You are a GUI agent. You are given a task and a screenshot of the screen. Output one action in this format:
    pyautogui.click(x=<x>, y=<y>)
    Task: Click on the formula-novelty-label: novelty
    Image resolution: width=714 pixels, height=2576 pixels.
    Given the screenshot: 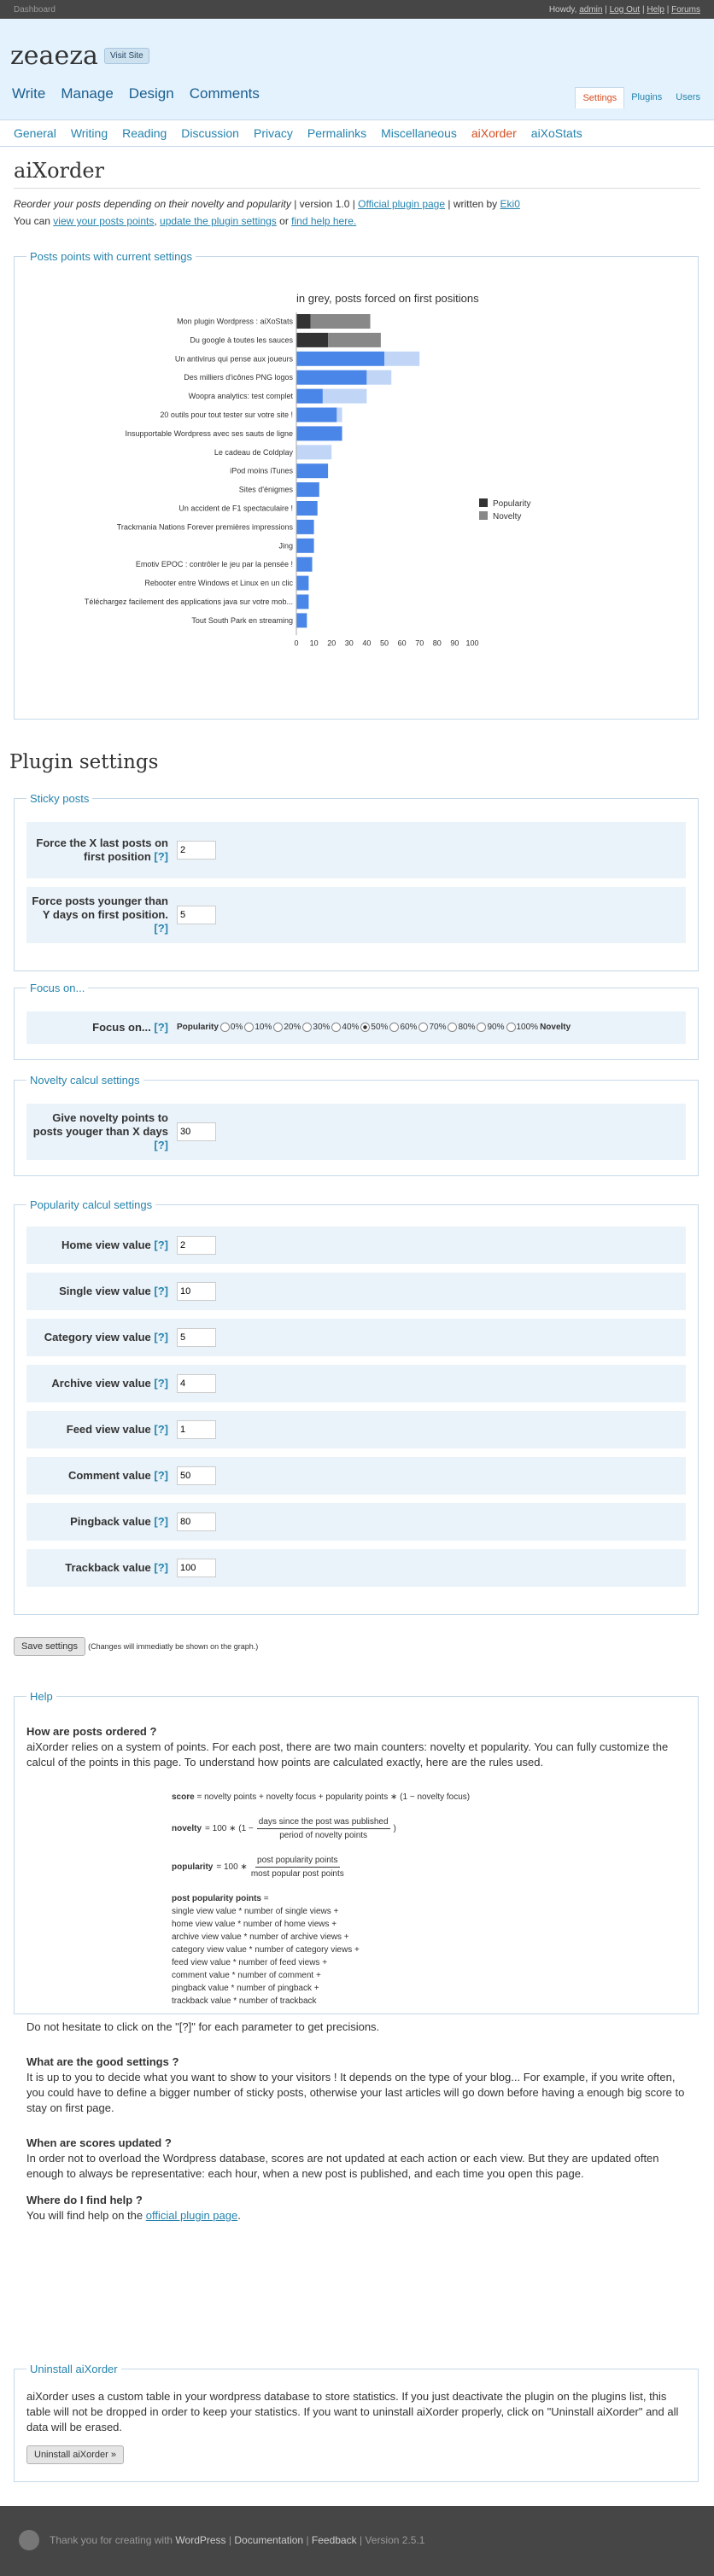 What is the action you would take?
    pyautogui.click(x=187, y=1828)
    